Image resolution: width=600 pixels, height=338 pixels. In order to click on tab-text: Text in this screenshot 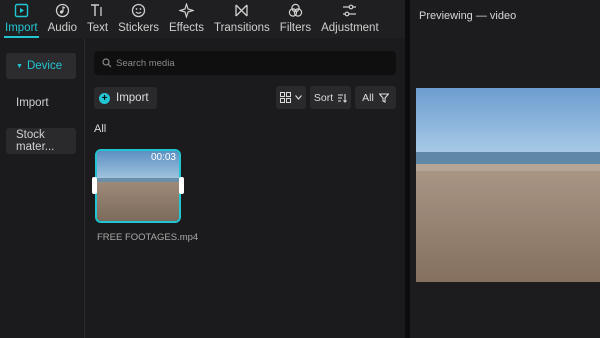, I will do `click(97, 19)`.